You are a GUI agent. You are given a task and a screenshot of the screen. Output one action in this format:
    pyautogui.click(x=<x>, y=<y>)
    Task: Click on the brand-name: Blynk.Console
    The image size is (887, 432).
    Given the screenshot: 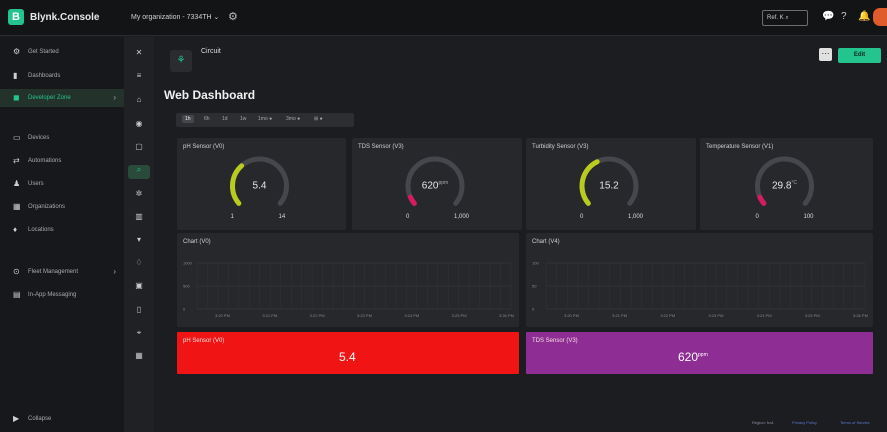 What is the action you would take?
    pyautogui.click(x=64, y=17)
    